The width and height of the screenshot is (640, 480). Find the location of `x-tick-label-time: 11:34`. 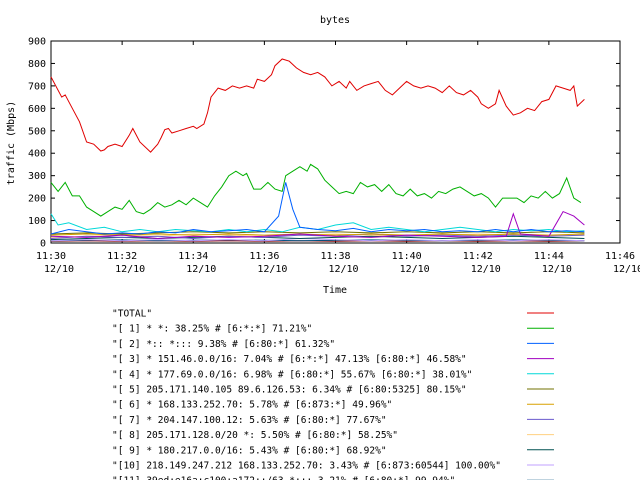

x-tick-label-time: 11:34 is located at coordinates (193, 256).